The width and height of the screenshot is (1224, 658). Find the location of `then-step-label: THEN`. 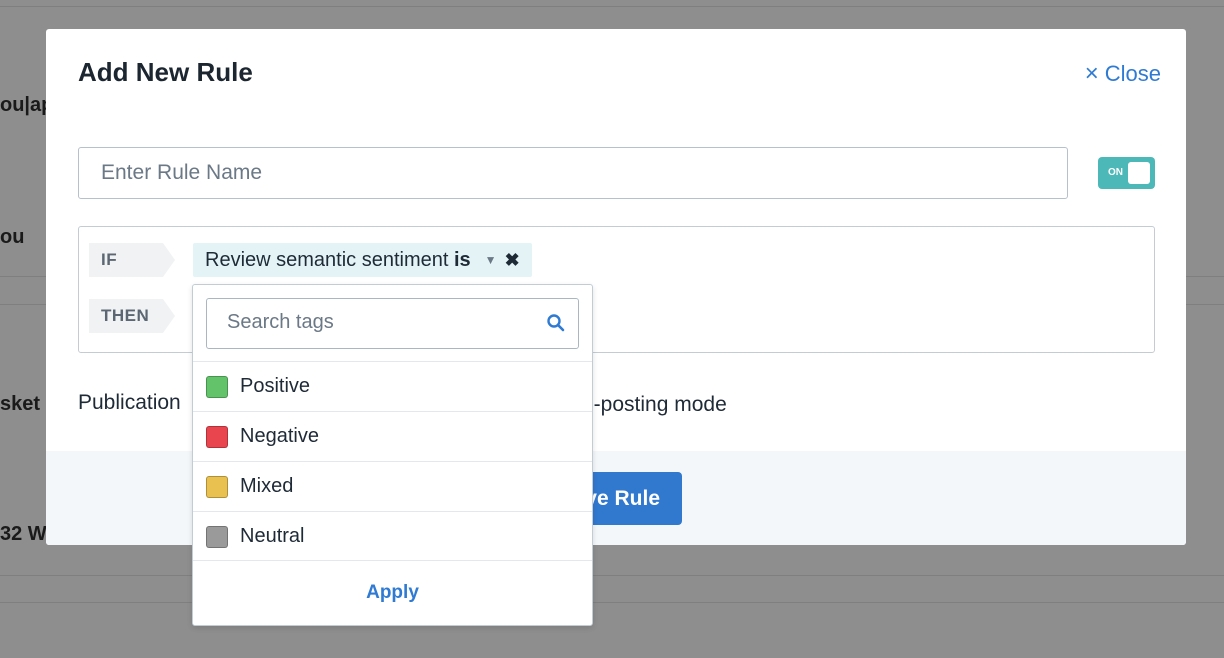

then-step-label: THEN is located at coordinates (132, 316).